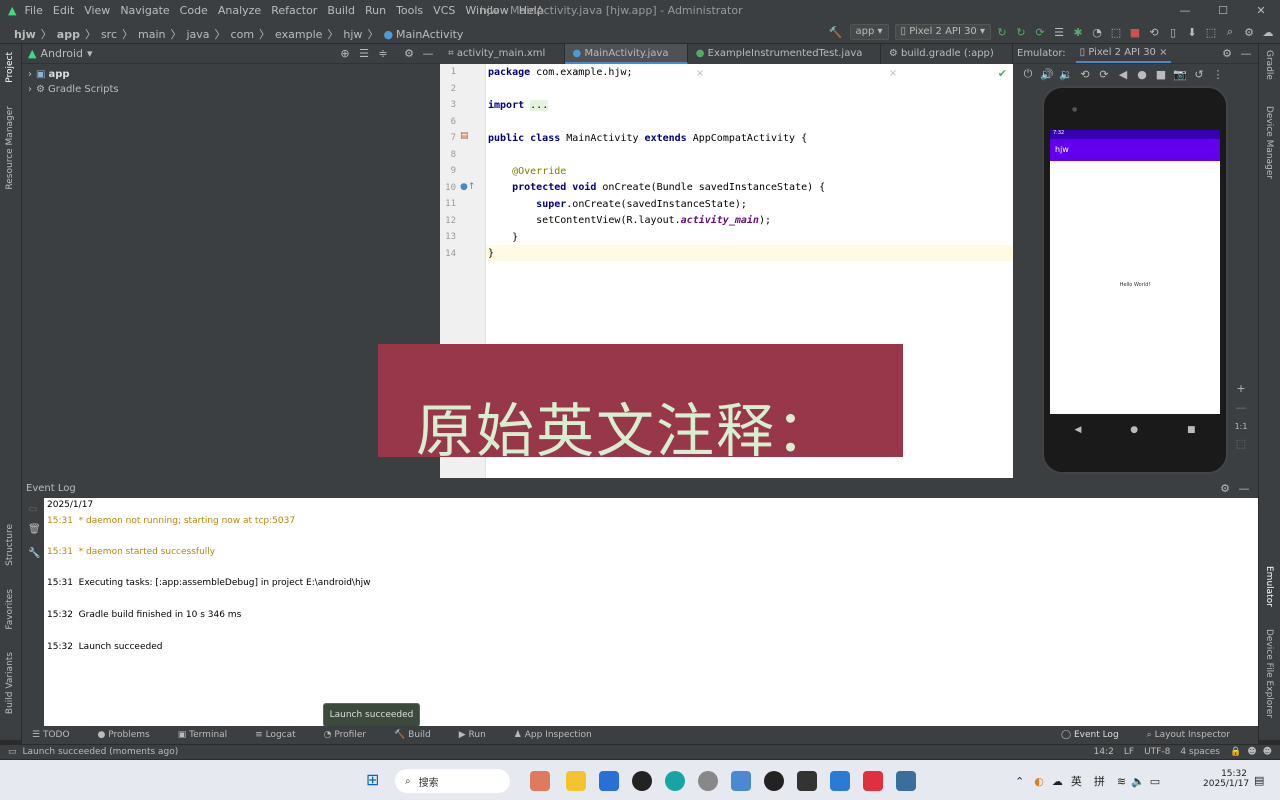 The image size is (1280, 800). I want to click on crumb-hjw: hjw, so click(352, 34).